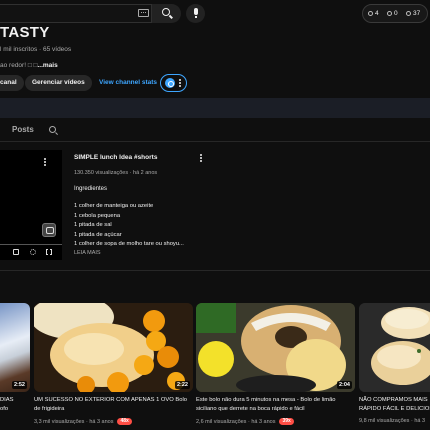  Describe the element at coordinates (115, 157) in the screenshot. I see `post-title: SIMPLE lunch Idea #shorts` at that location.